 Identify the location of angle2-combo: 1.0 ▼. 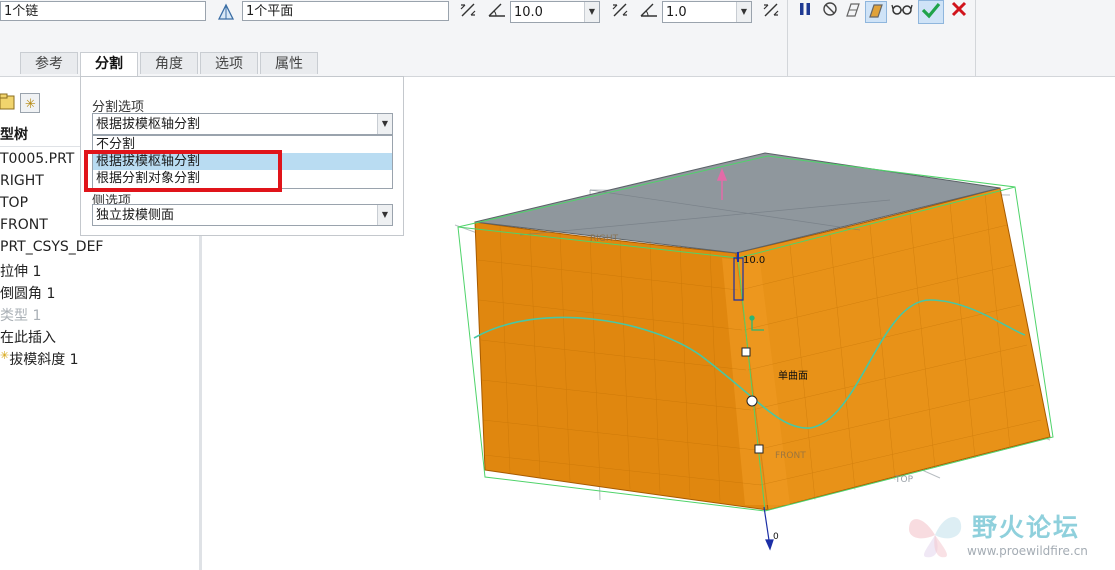
(707, 12).